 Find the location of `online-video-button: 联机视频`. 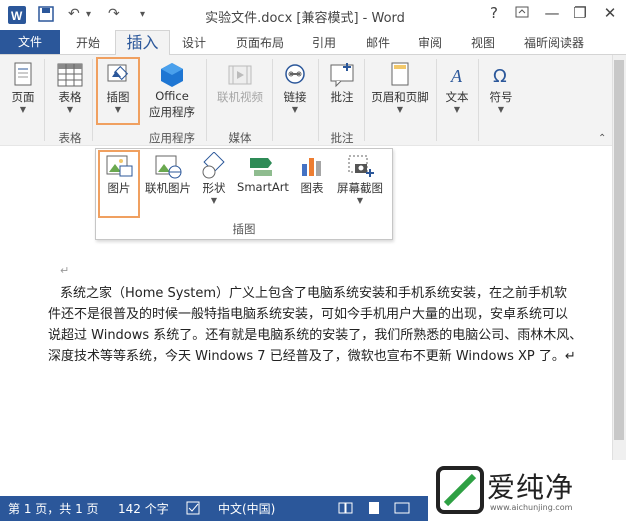

online-video-button: 联机视频 is located at coordinates (240, 83).